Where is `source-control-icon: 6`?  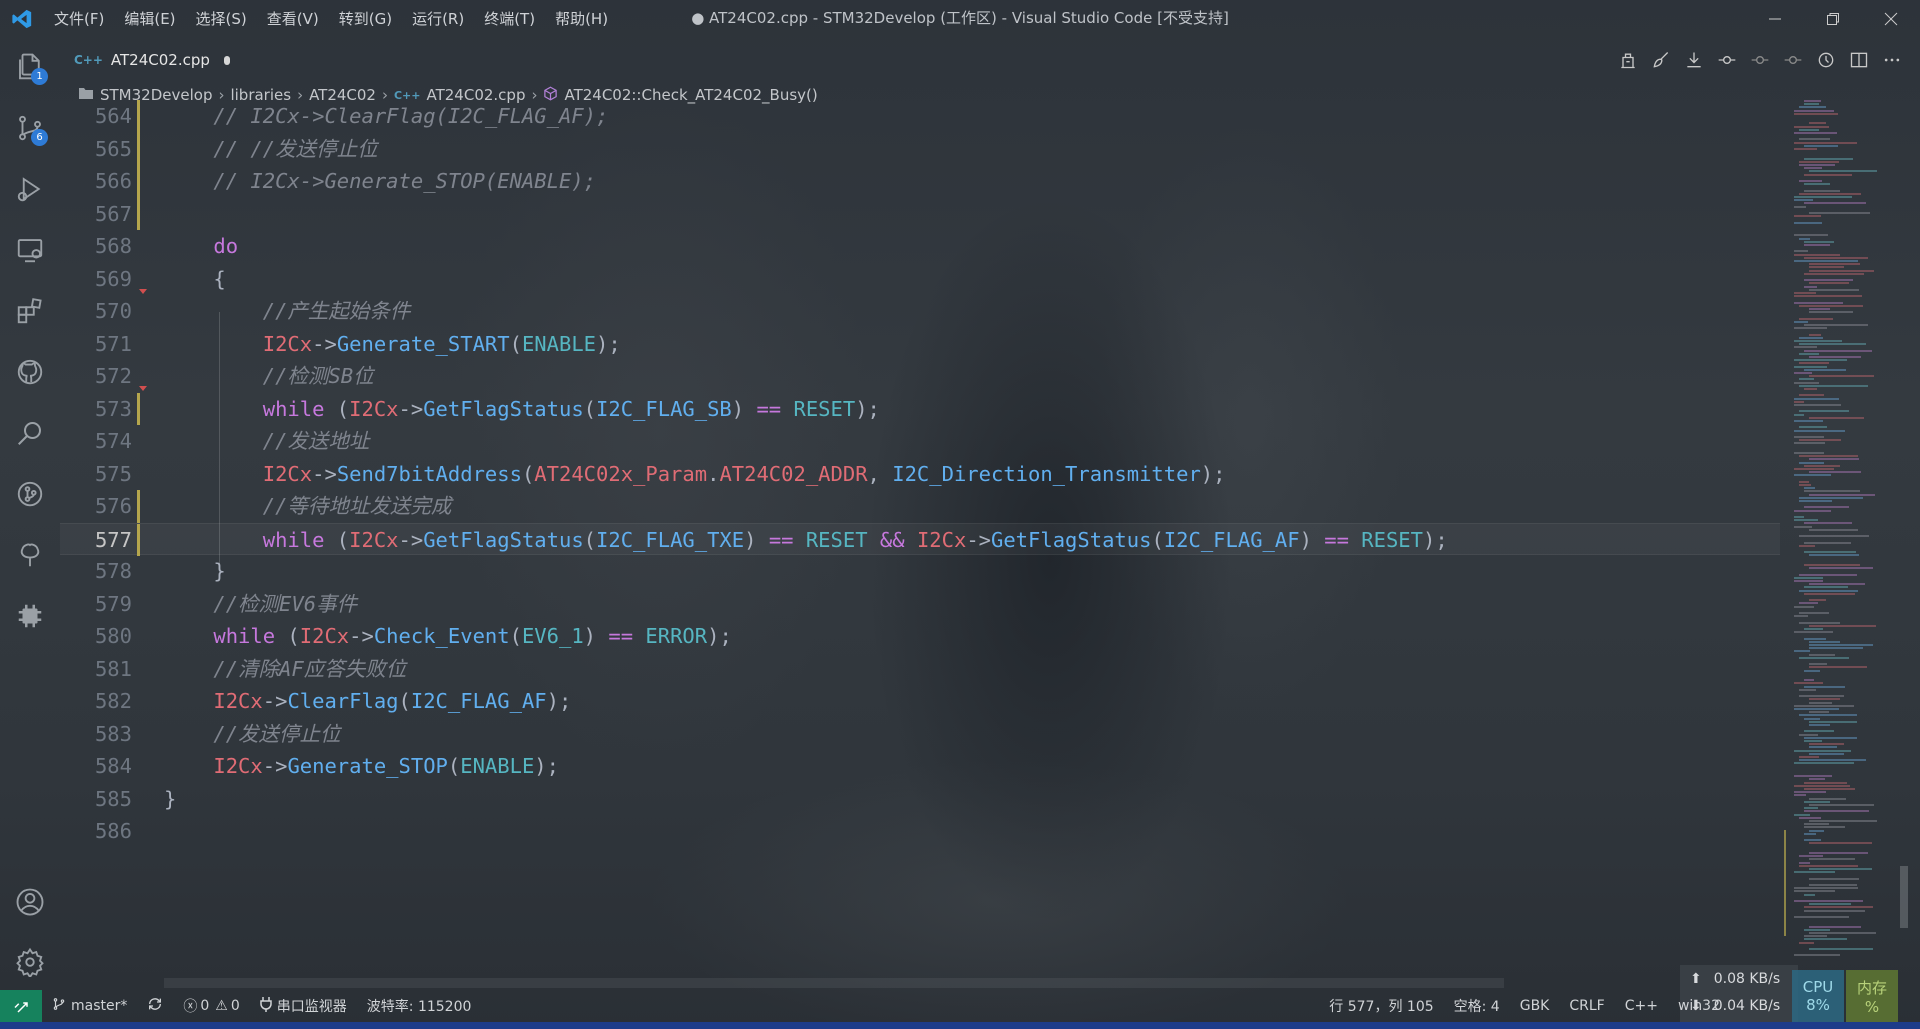
source-control-icon: 6 is located at coordinates (30, 128).